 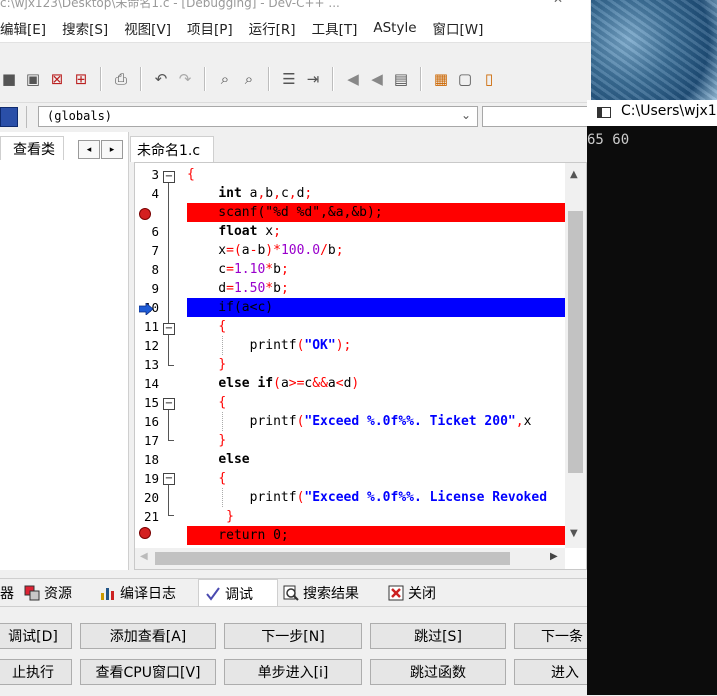 I want to click on line-number: 7, so click(x=155, y=250).